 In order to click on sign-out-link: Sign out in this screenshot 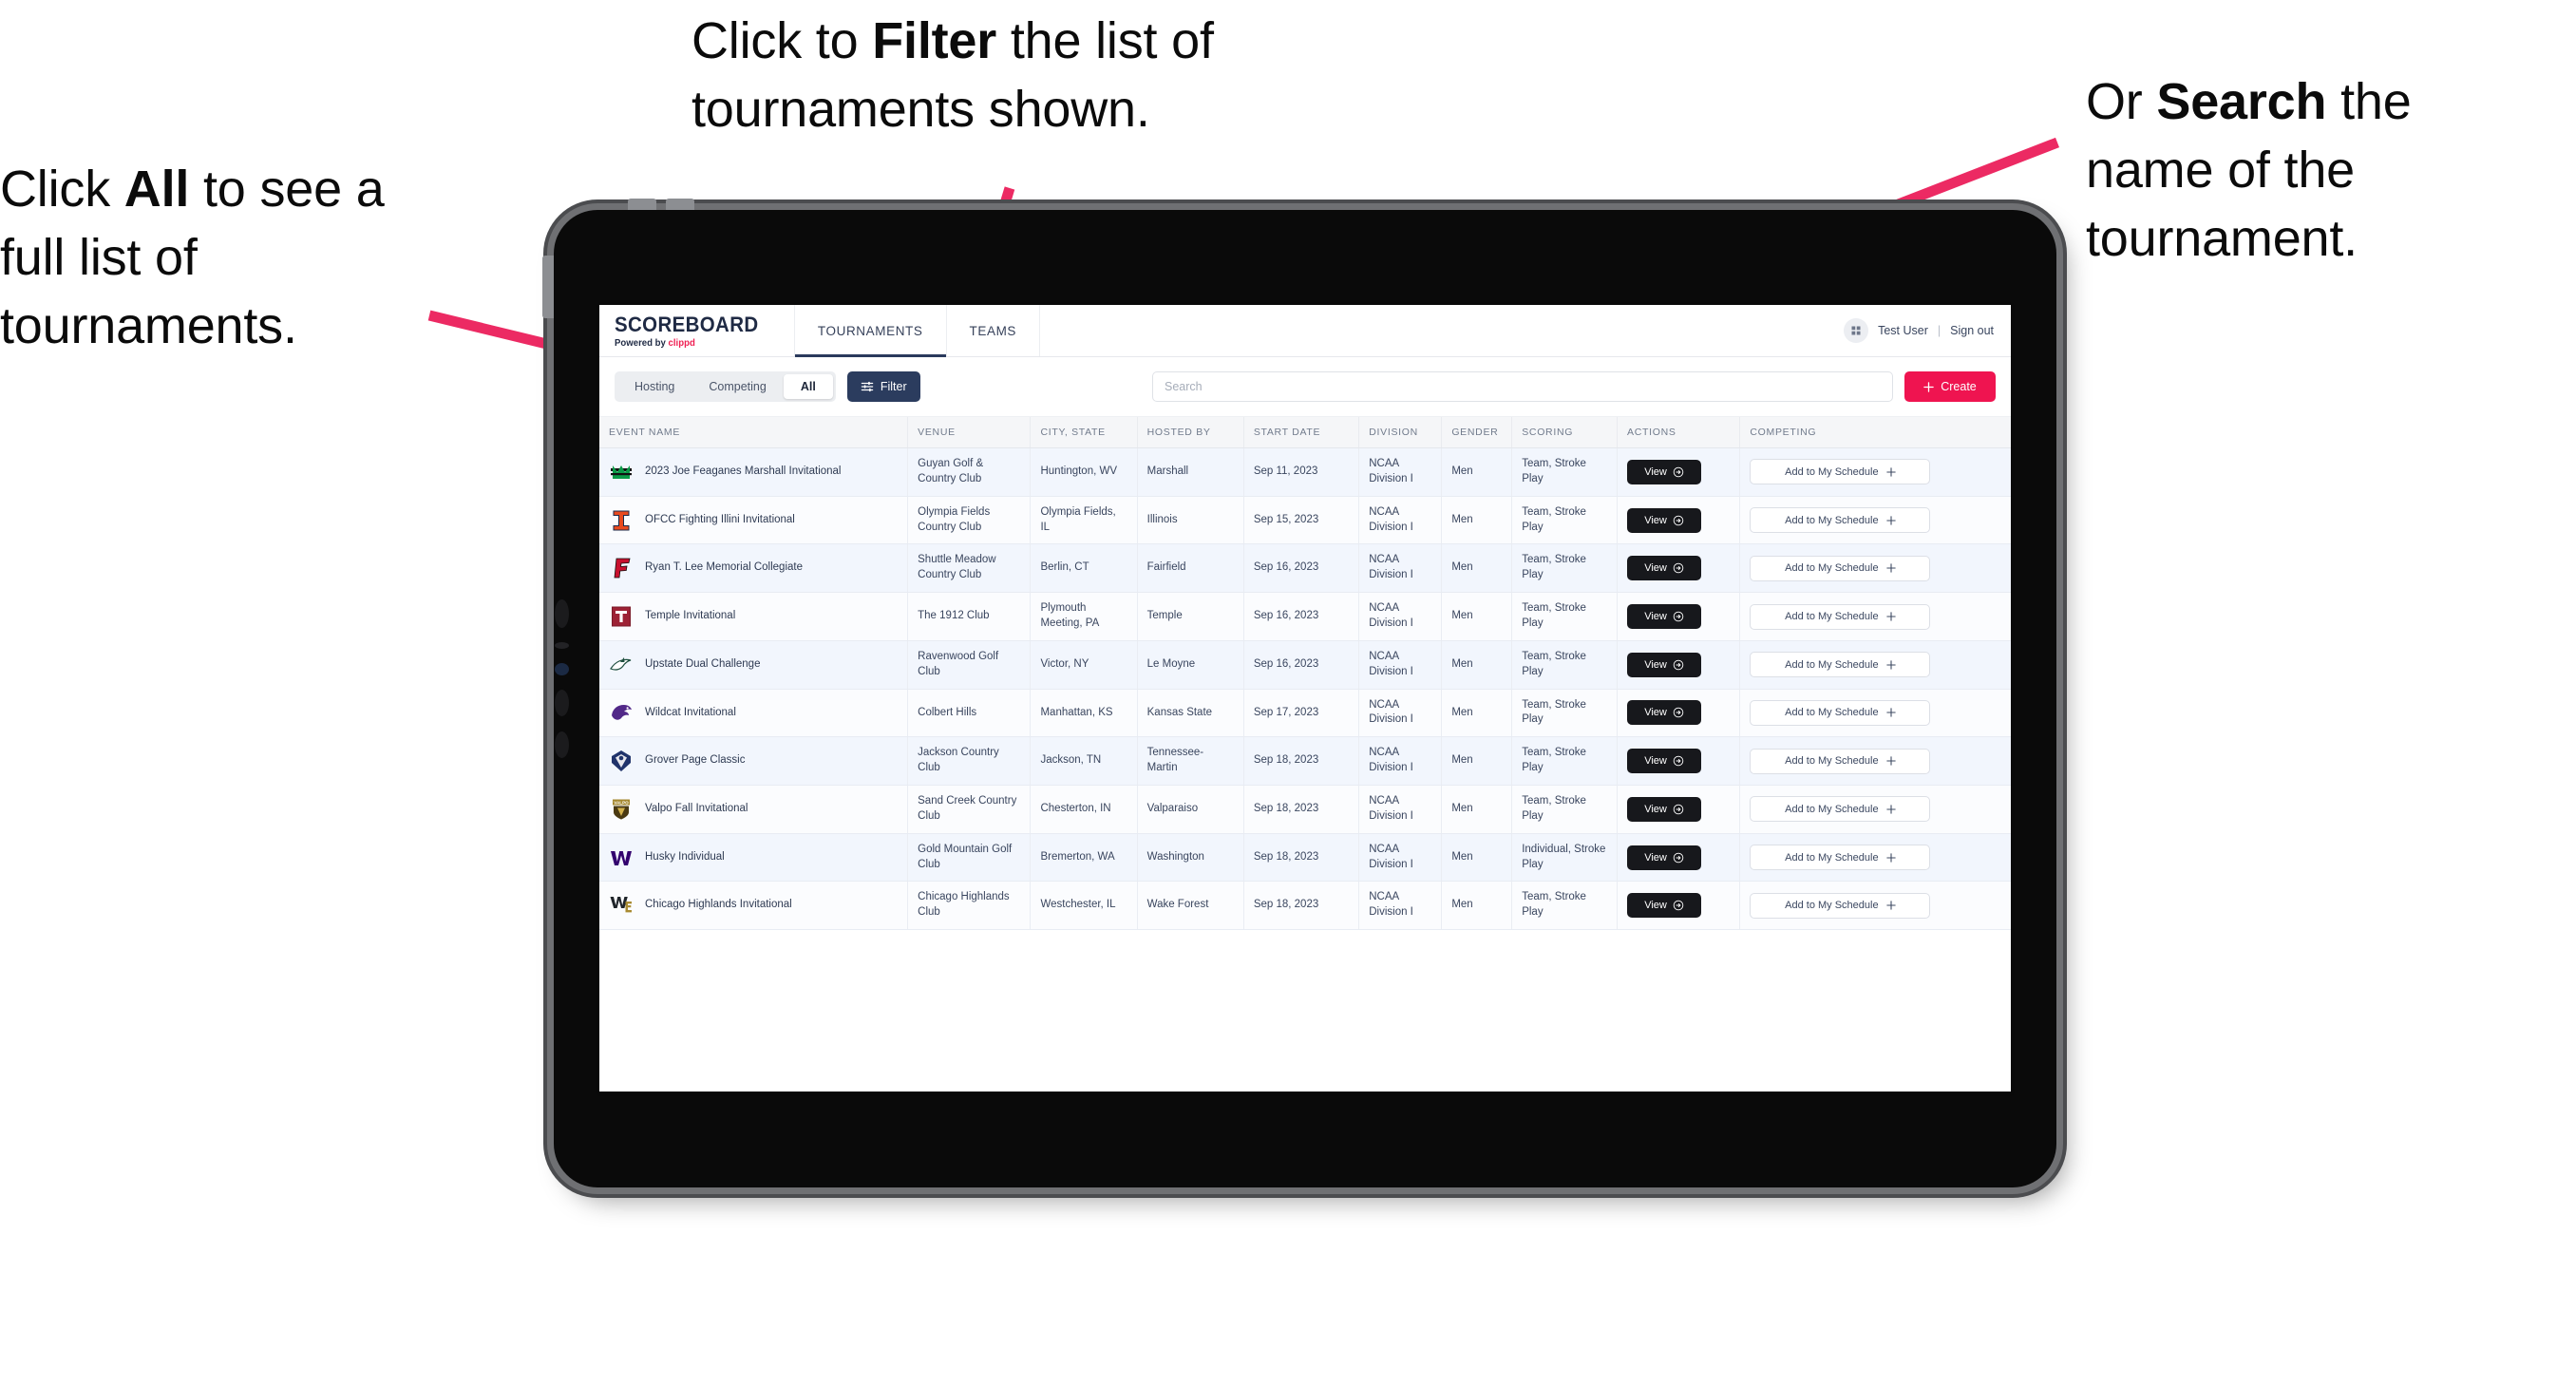, I will do `click(1972, 330)`.